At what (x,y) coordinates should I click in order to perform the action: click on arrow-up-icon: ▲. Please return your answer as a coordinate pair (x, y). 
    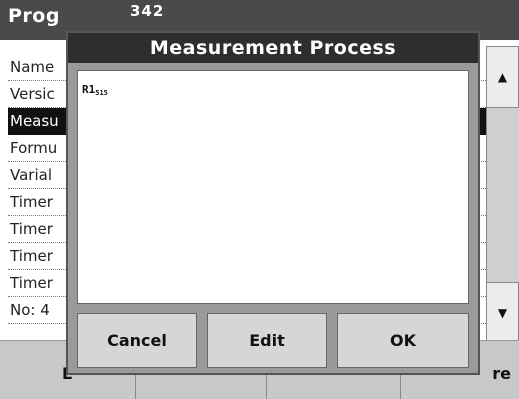
    Looking at the image, I should click on (502, 77).